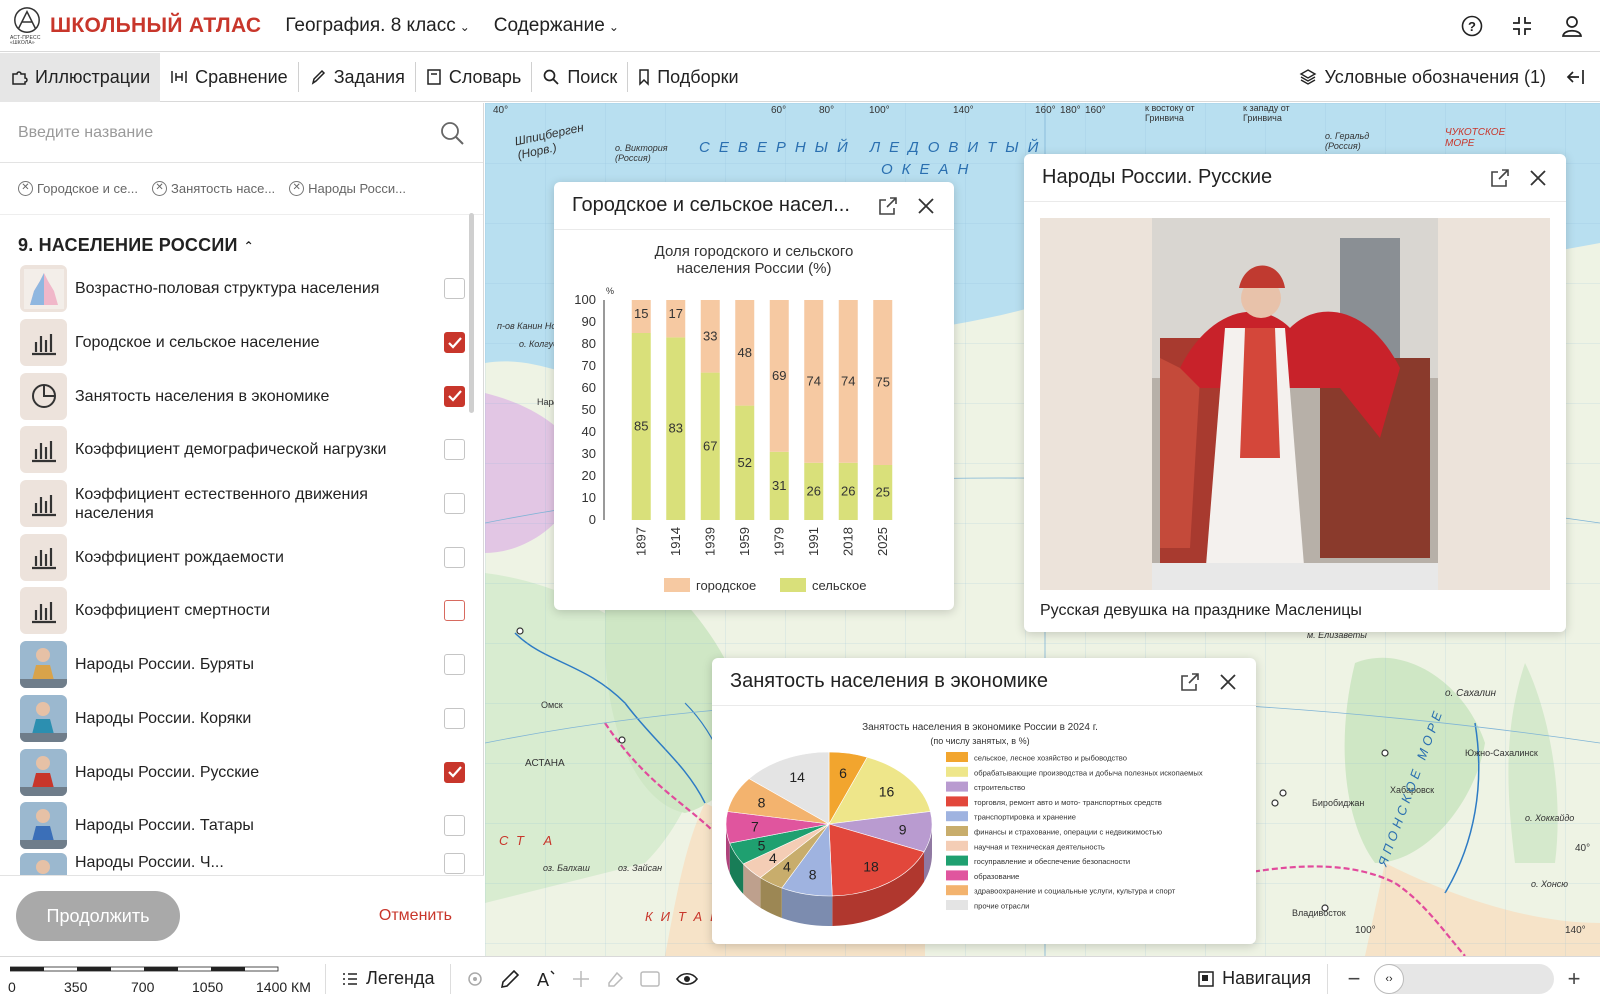 The image size is (1600, 1000). Describe the element at coordinates (688, 77) in the screenshot. I see `tab-collections: Подборки` at that location.